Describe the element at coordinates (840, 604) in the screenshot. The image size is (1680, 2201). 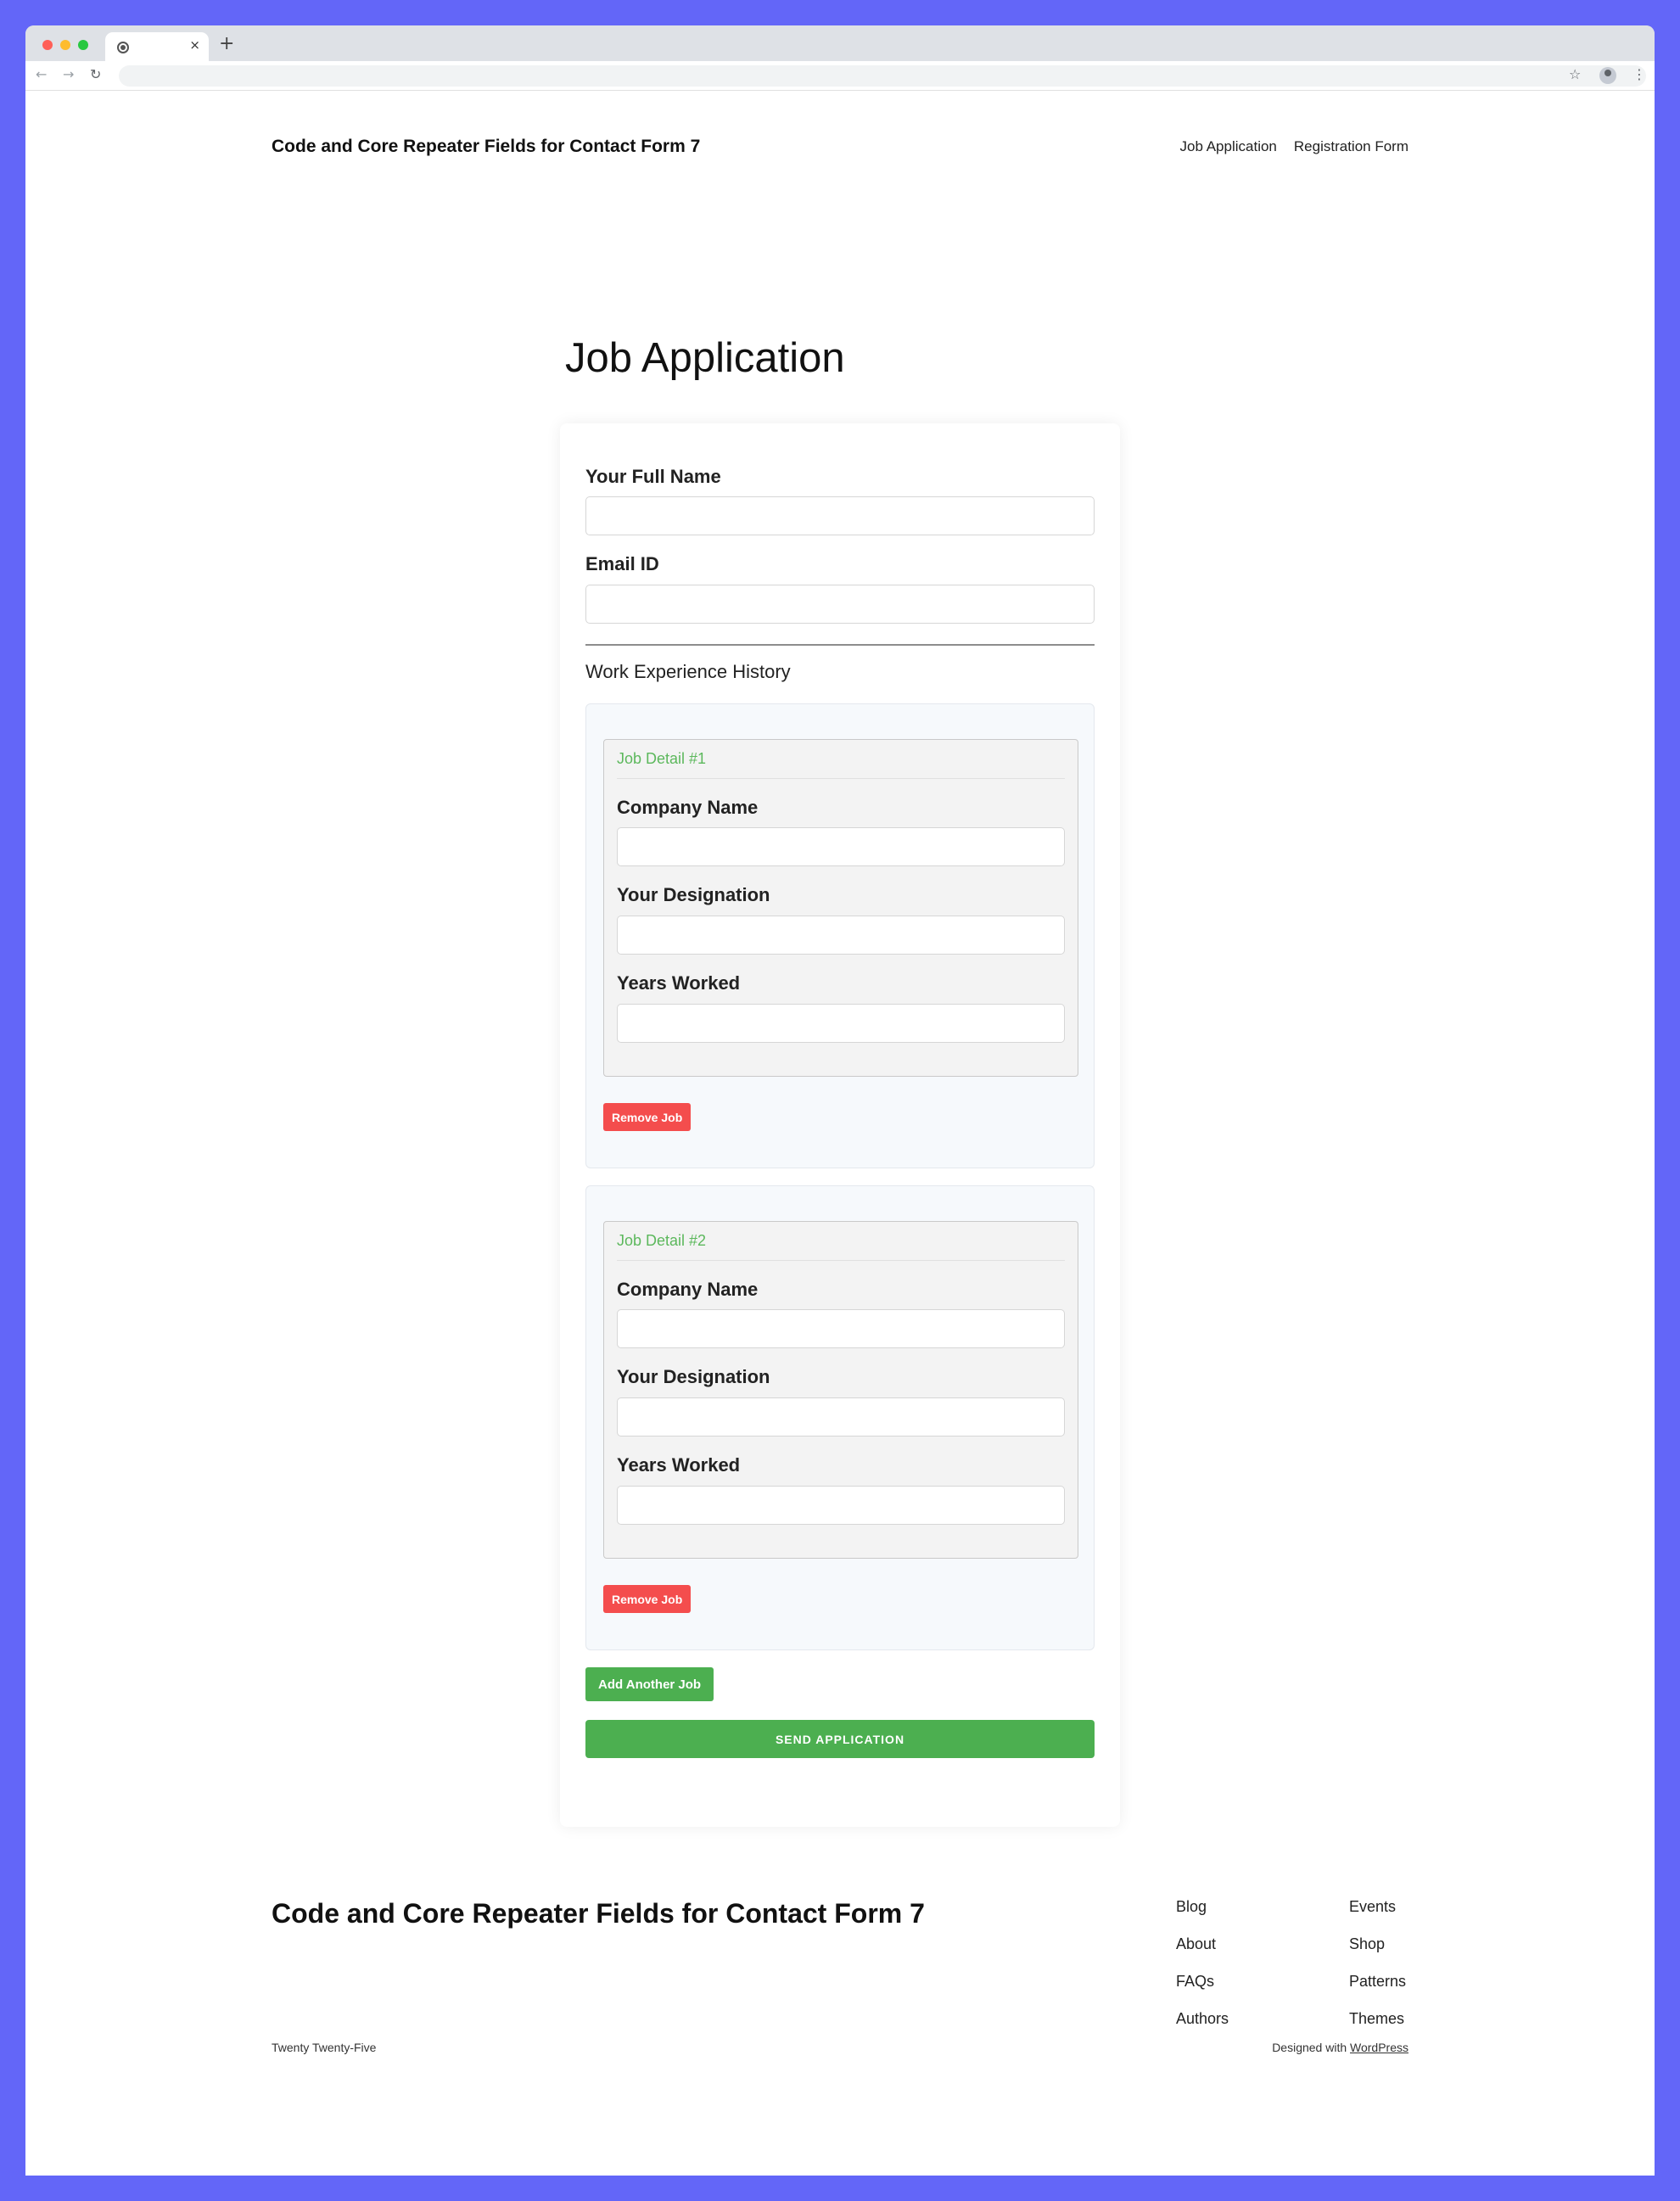
I see `email-input` at that location.